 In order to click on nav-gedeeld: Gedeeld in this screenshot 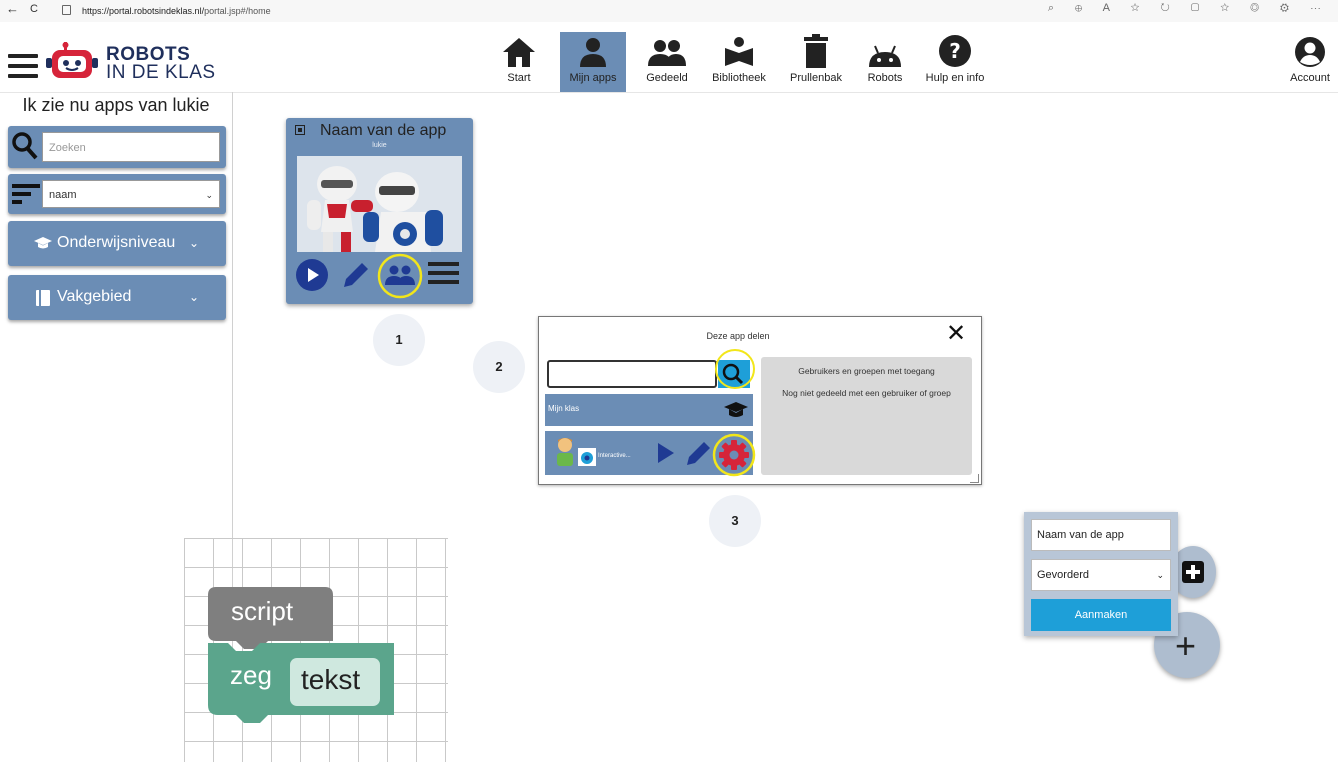, I will do `click(667, 62)`.